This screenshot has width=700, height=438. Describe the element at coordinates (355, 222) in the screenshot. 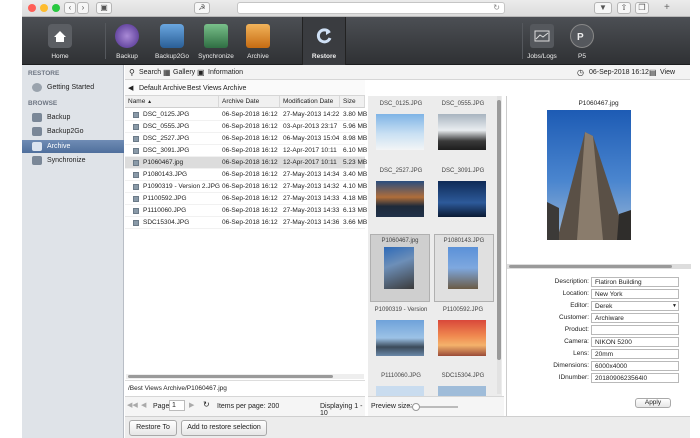

I see `file-size: 3.66 MB` at that location.